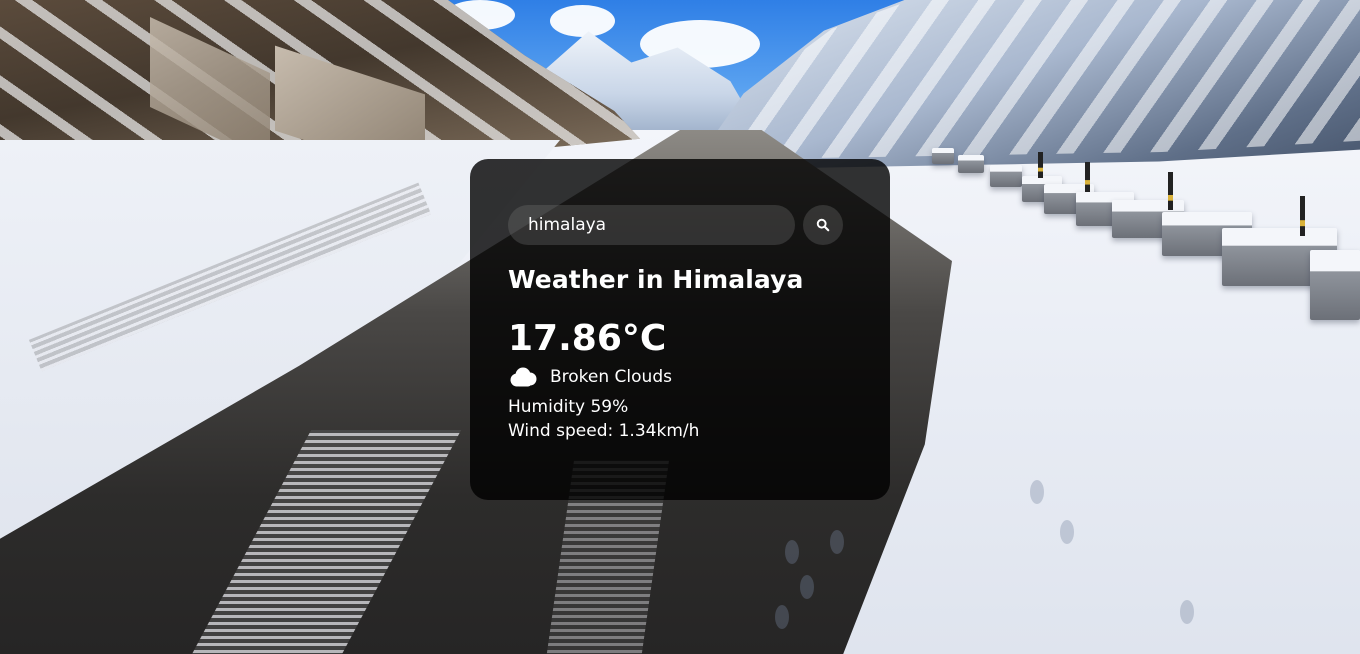 Image resolution: width=1360 pixels, height=654 pixels. I want to click on city-heading: Weather in Himalaya, so click(656, 279).